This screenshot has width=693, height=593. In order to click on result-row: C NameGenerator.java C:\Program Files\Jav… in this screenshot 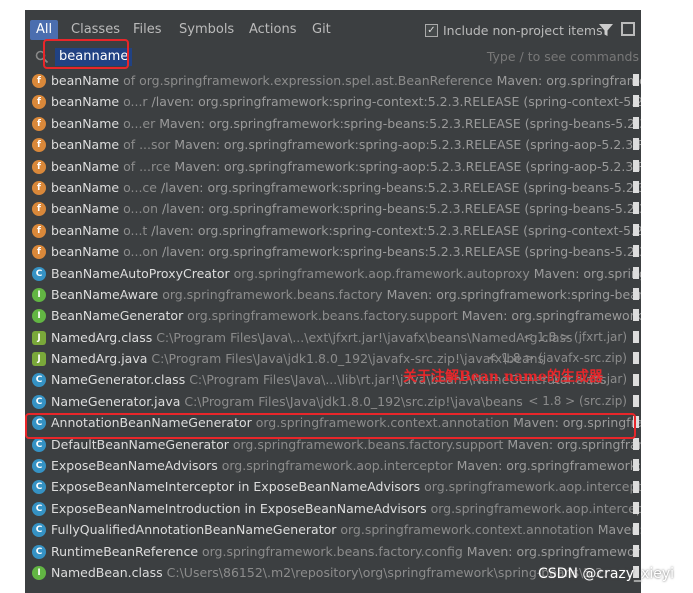, I will do `click(333, 401)`.